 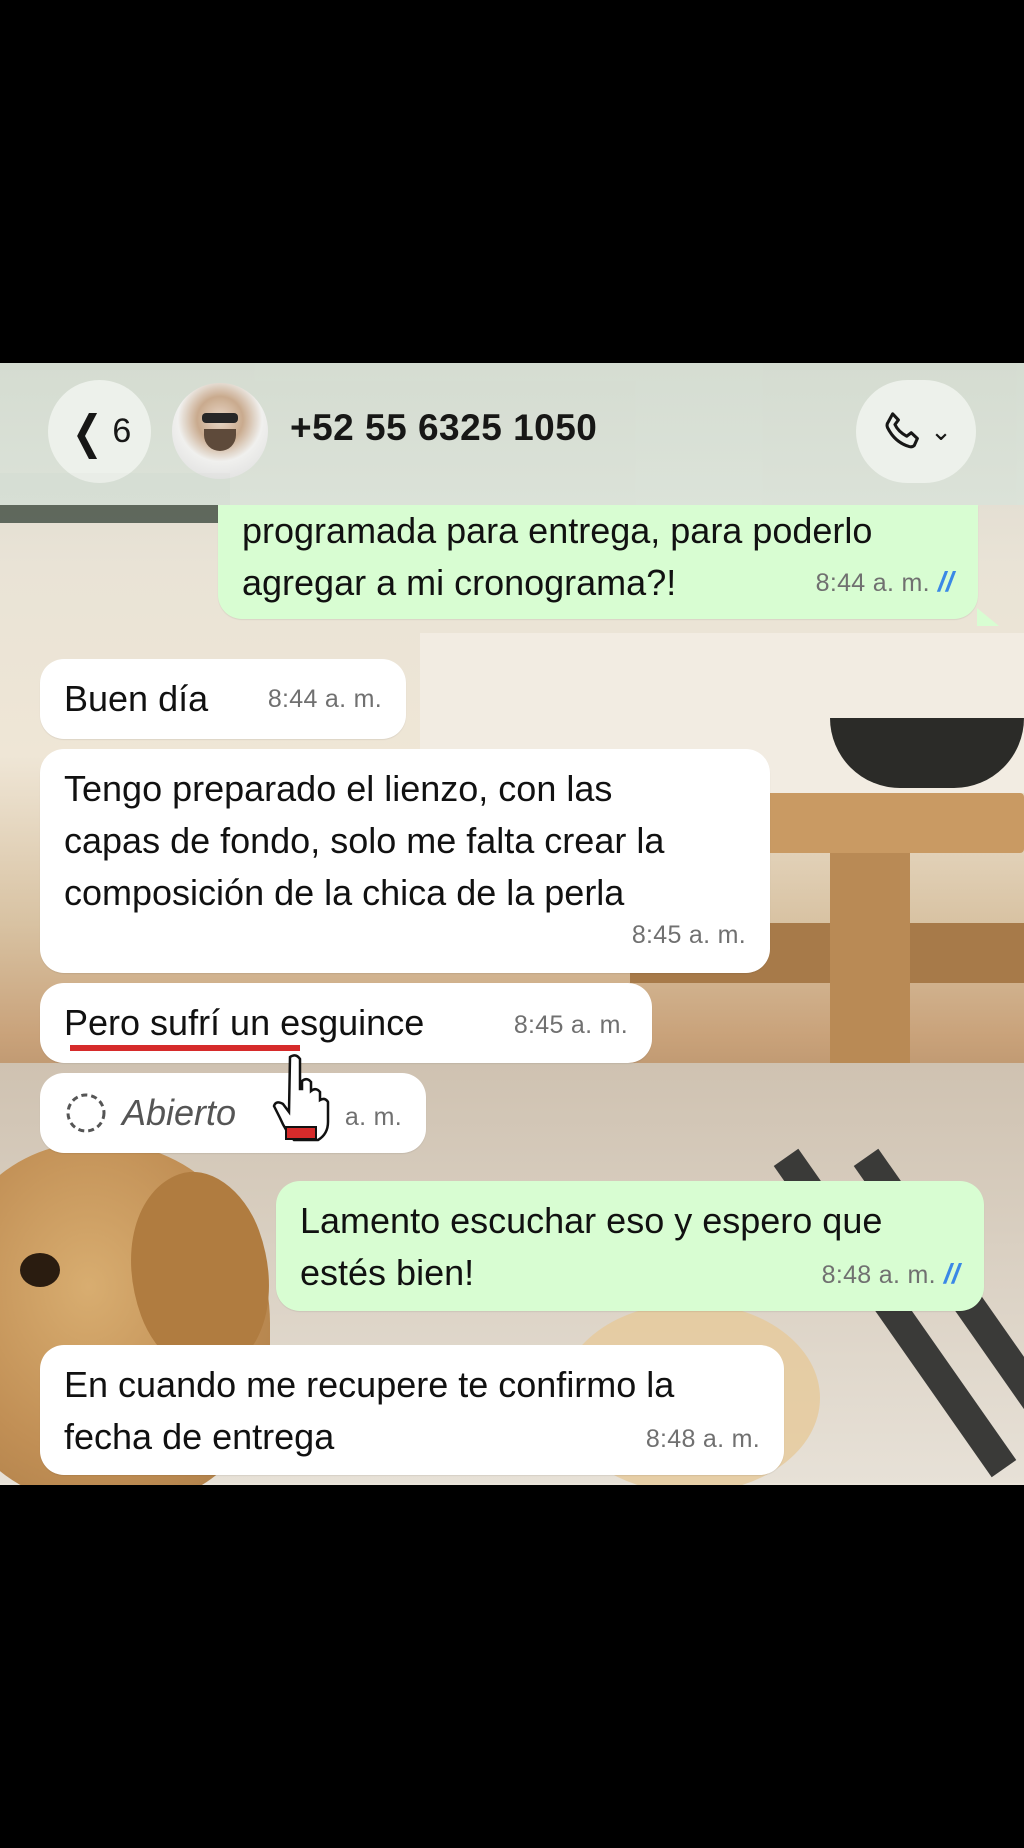 I want to click on message-text: Tengo preparado el lienzo, con las, so click(x=338, y=788).